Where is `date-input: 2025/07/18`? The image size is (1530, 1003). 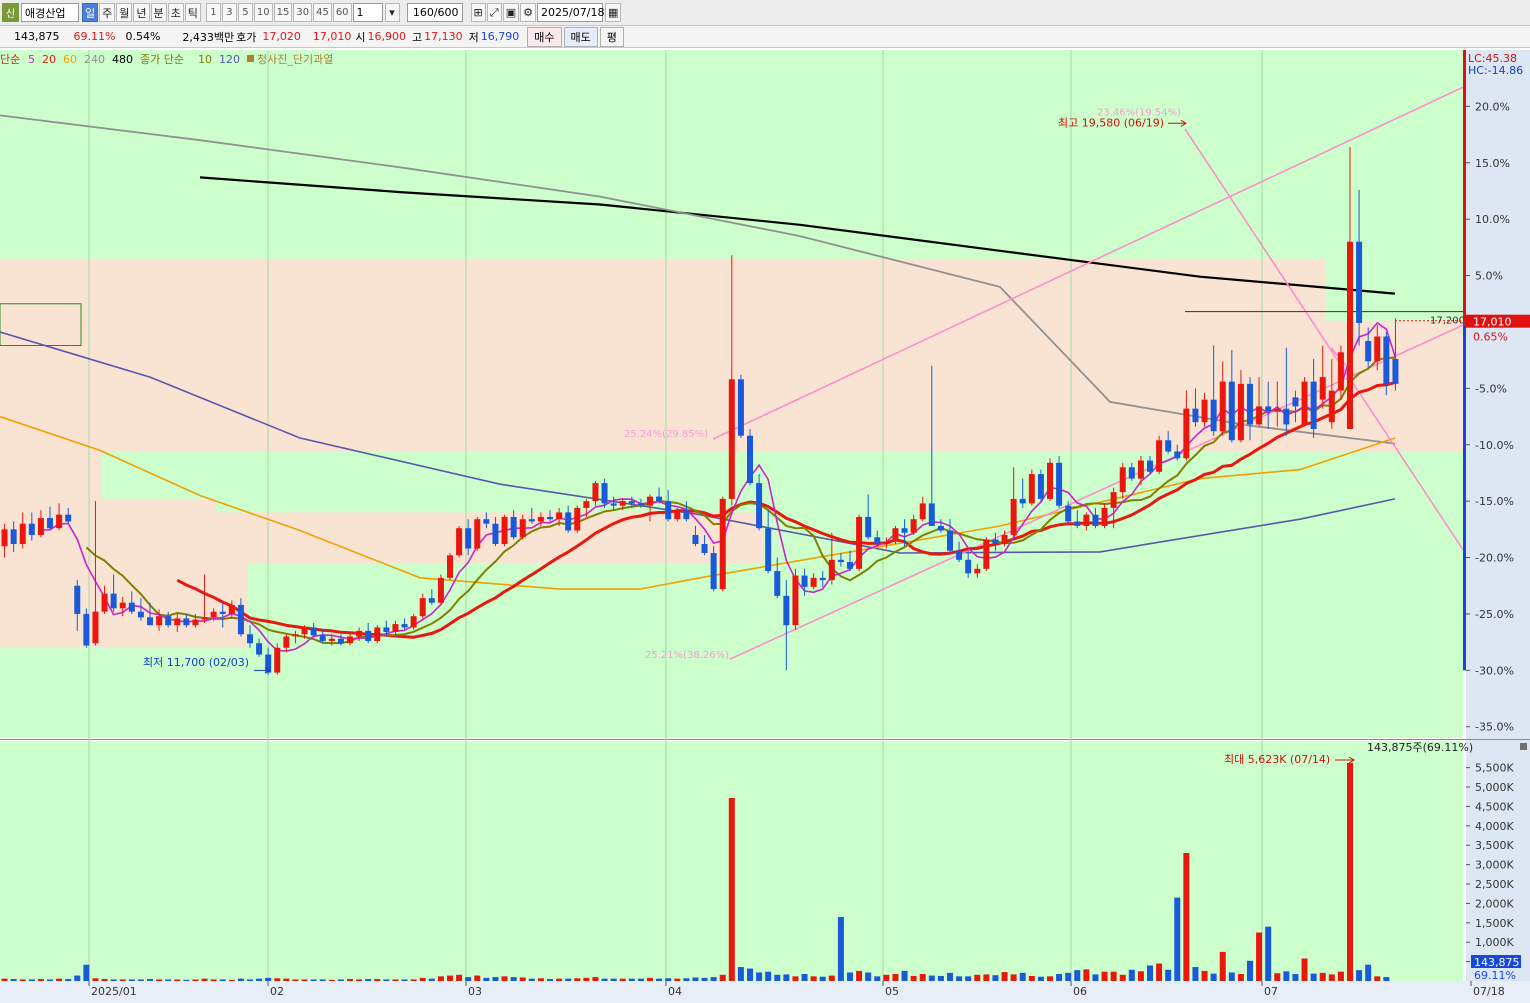 date-input: 2025/07/18 is located at coordinates (570, 12).